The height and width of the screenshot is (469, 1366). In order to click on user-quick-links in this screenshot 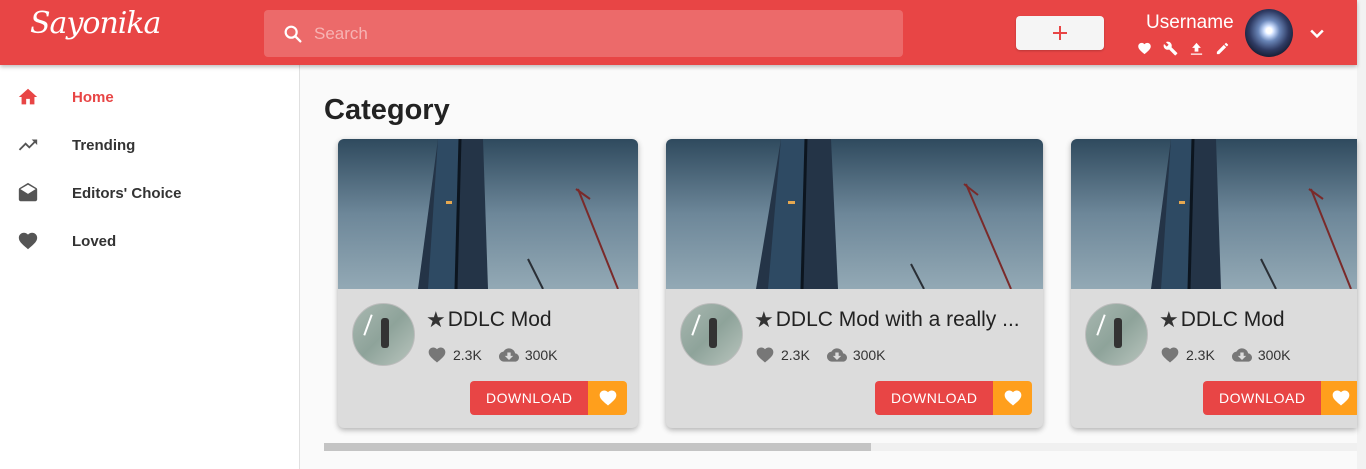, I will do `click(1183, 48)`.